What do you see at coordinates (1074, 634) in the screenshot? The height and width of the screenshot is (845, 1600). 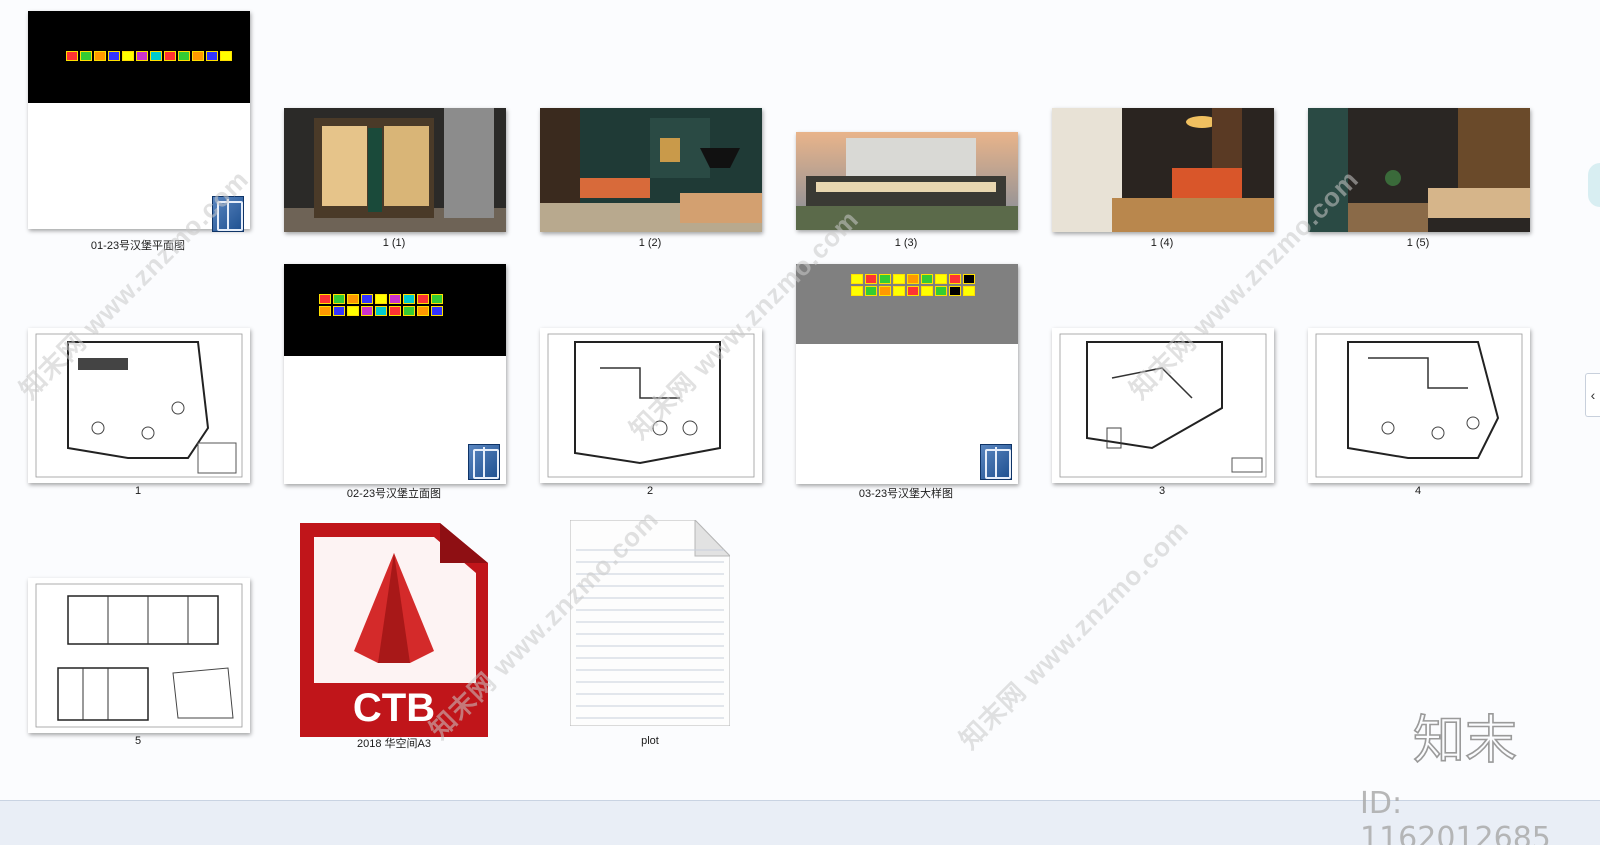 I see `watermark-text: 知末网 www.znzmo.com` at bounding box center [1074, 634].